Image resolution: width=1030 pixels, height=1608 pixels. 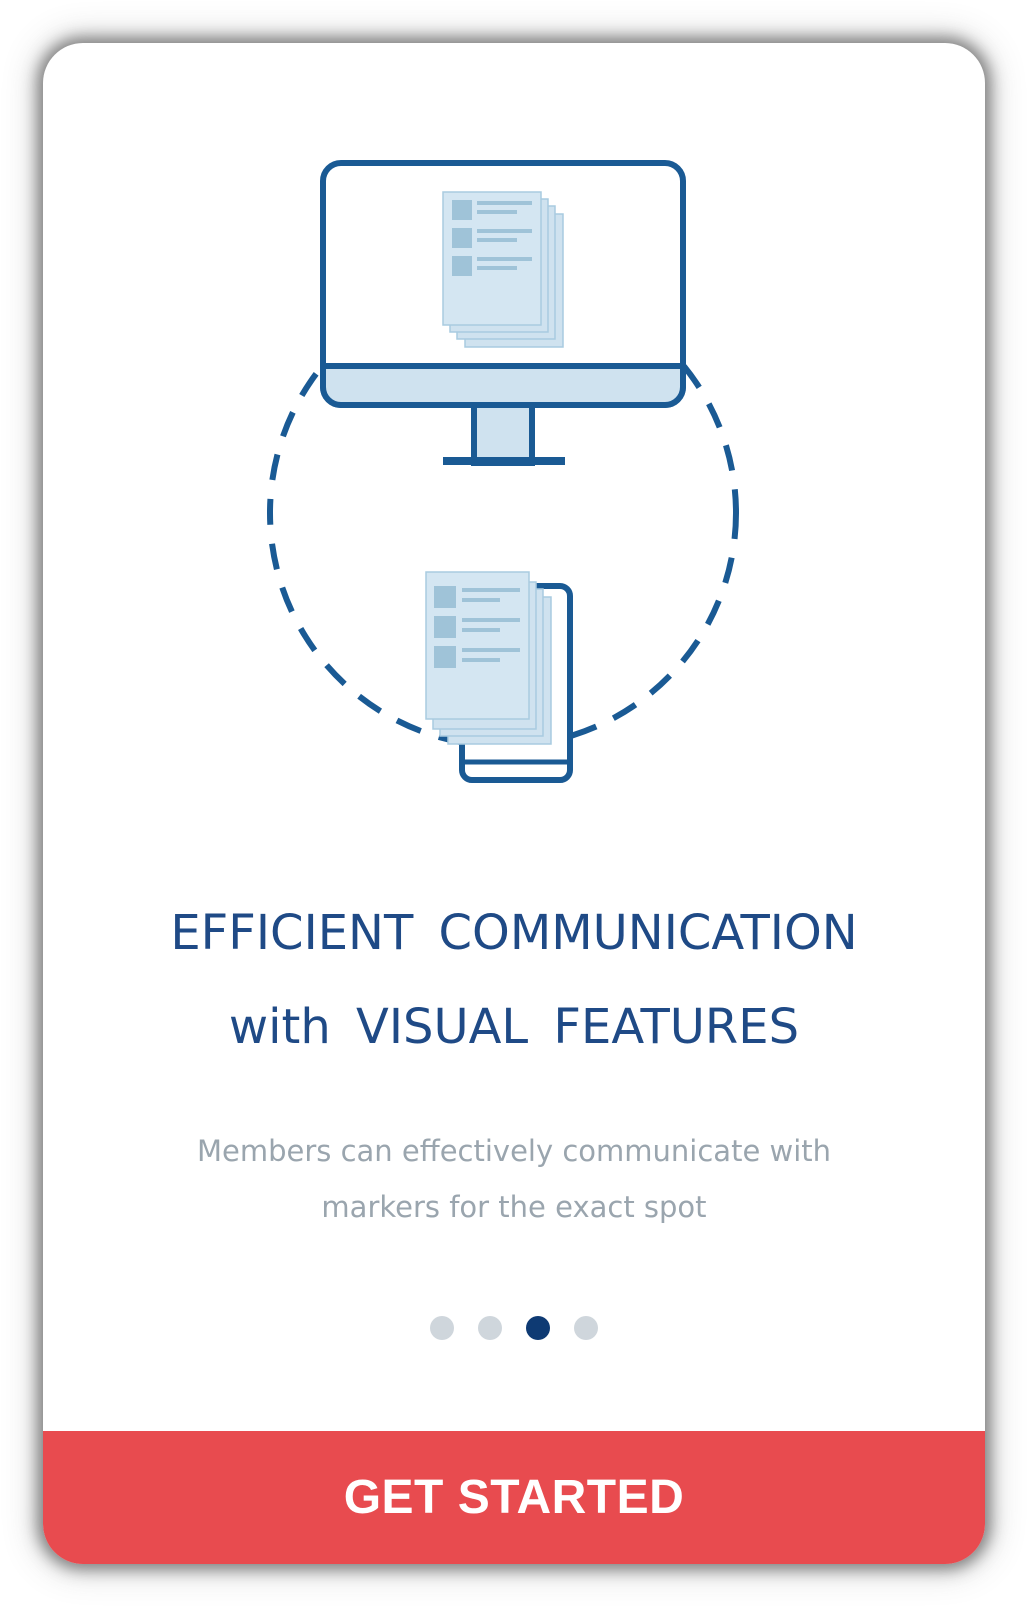 What do you see at coordinates (514, 1497) in the screenshot?
I see `get-started-button: GET STARTED` at bounding box center [514, 1497].